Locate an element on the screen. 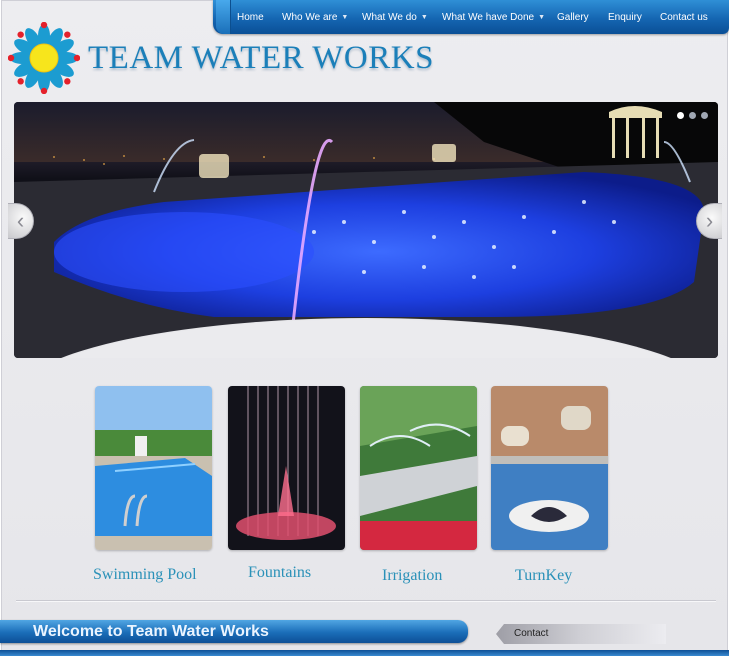 The image size is (729, 656). welcome-bar: Welcome to Team Water Works is located at coordinates (234, 631).